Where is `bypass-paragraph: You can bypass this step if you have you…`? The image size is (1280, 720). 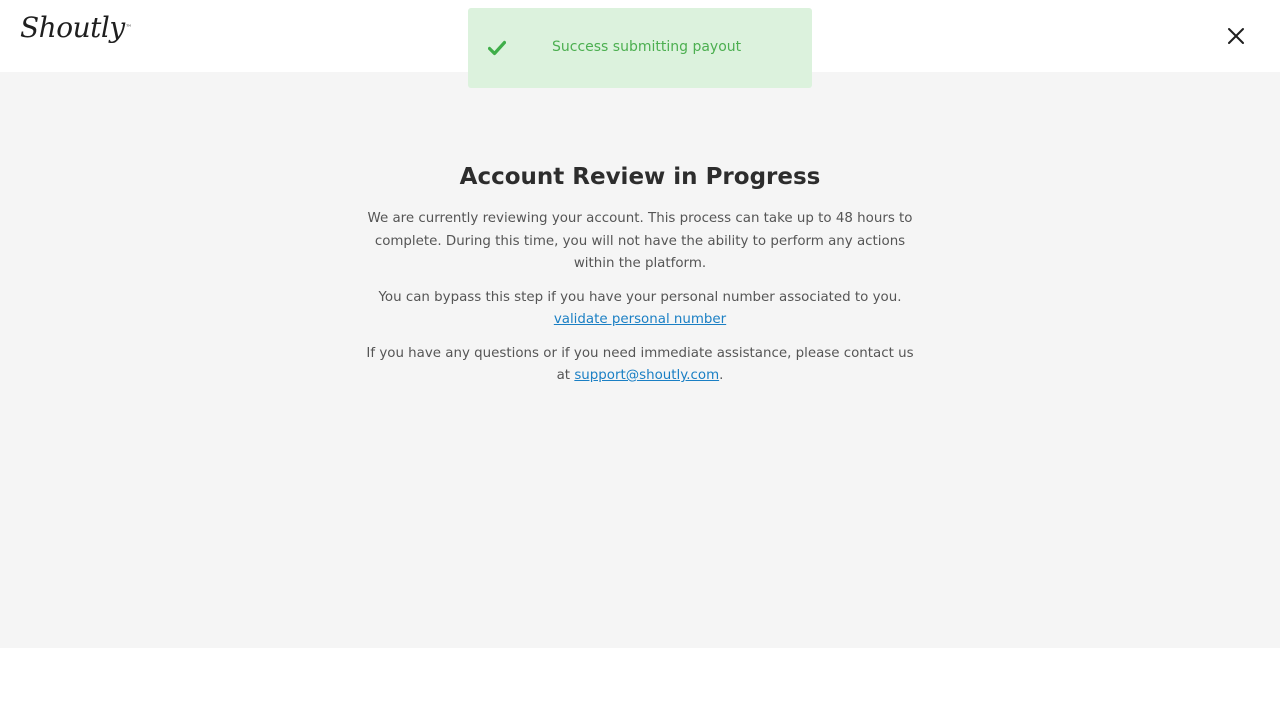
bypass-paragraph: You can bypass this step if you have you… is located at coordinates (640, 309).